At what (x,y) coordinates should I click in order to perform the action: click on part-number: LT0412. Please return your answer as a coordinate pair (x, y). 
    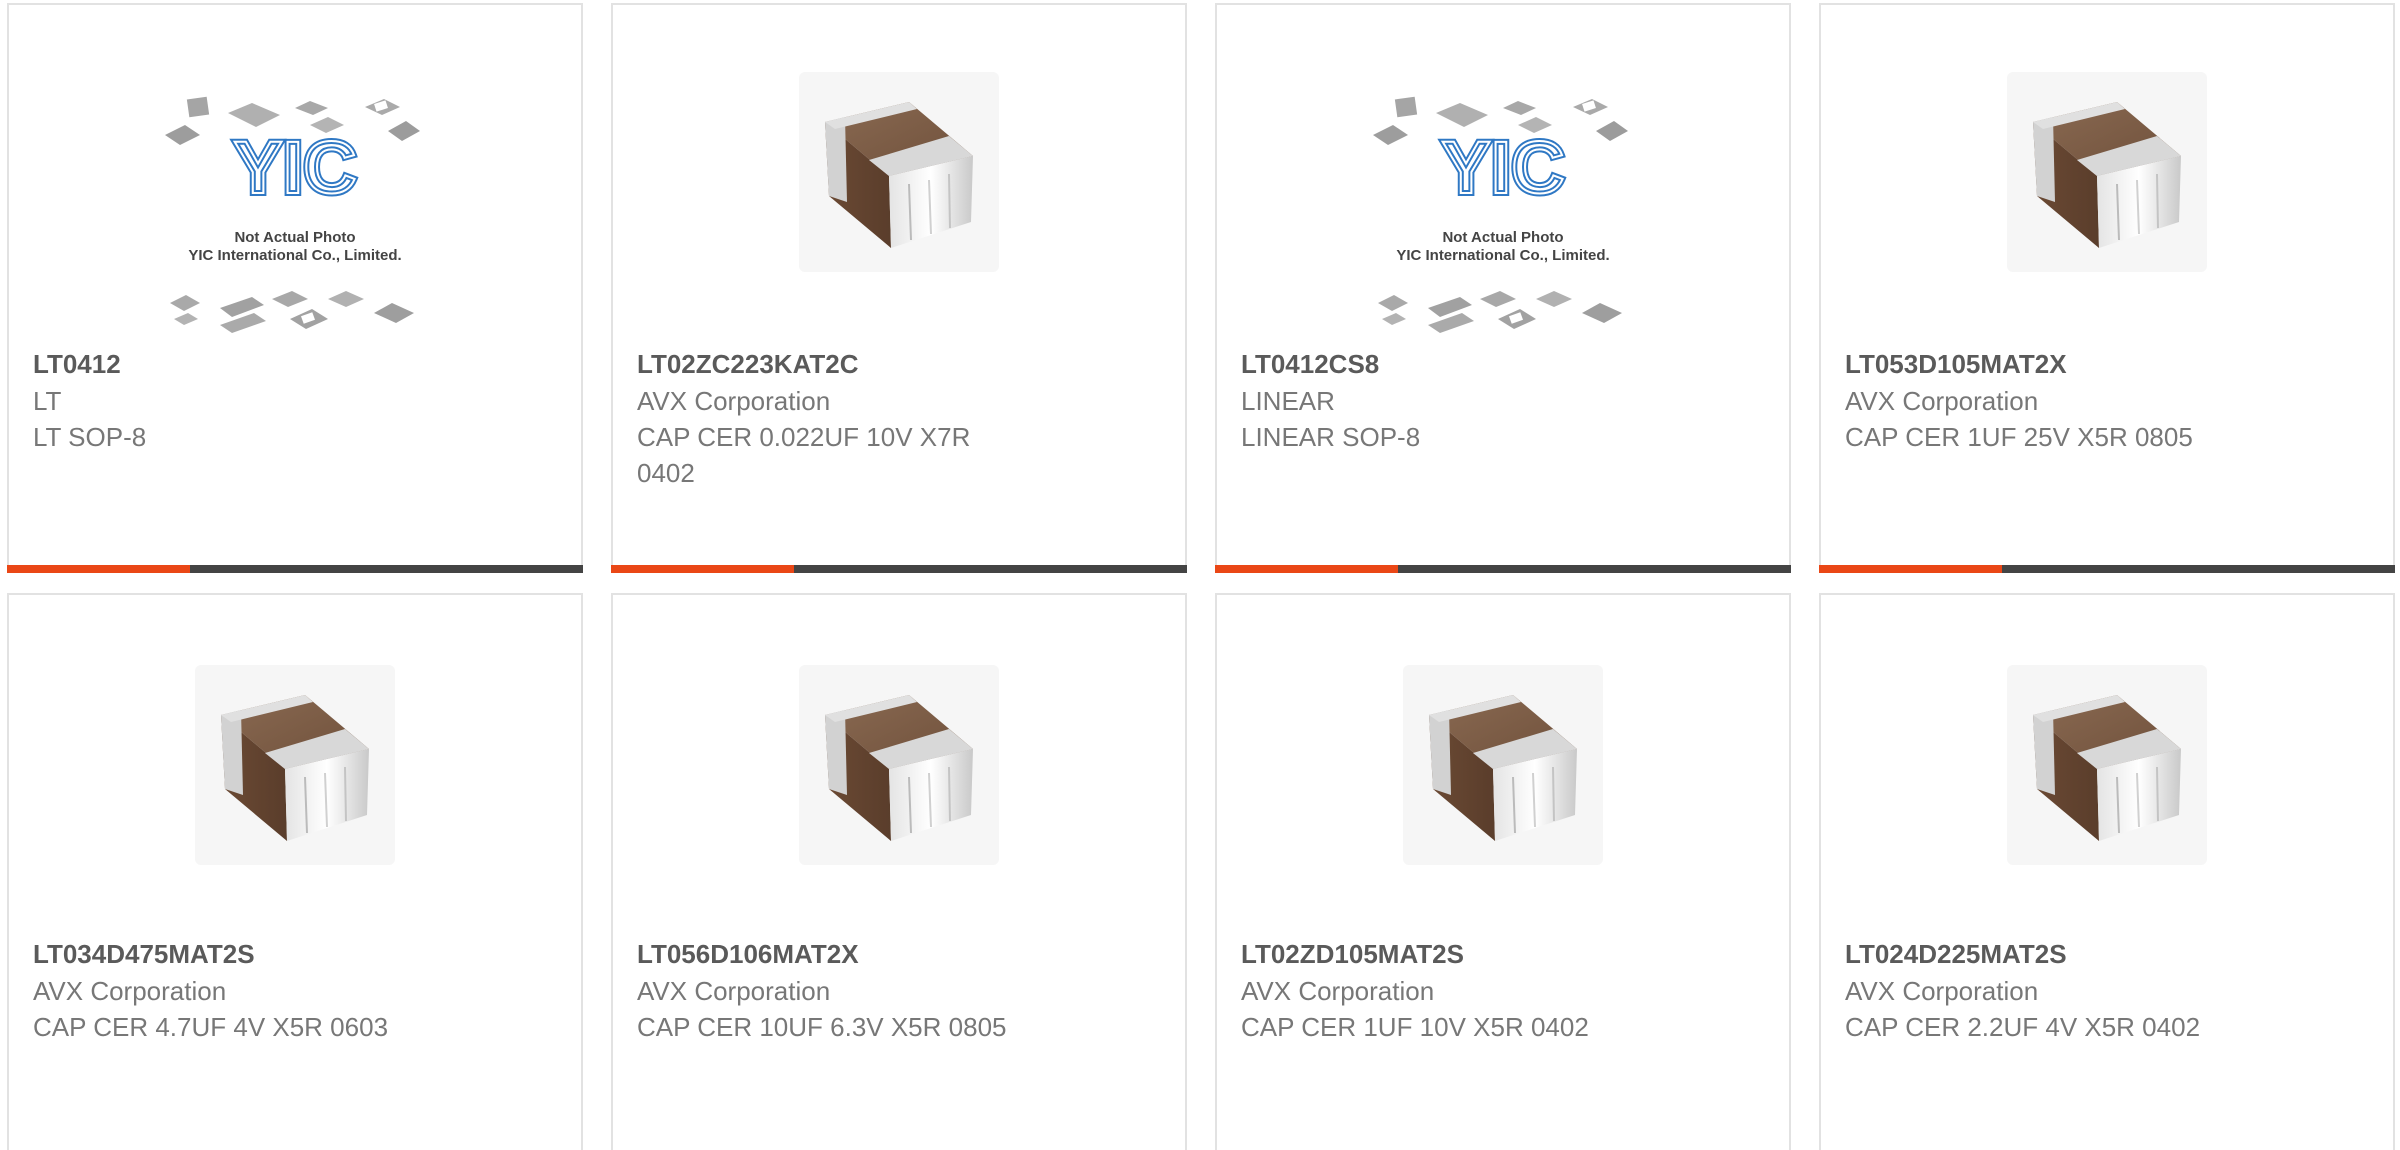
    Looking at the image, I should click on (295, 364).